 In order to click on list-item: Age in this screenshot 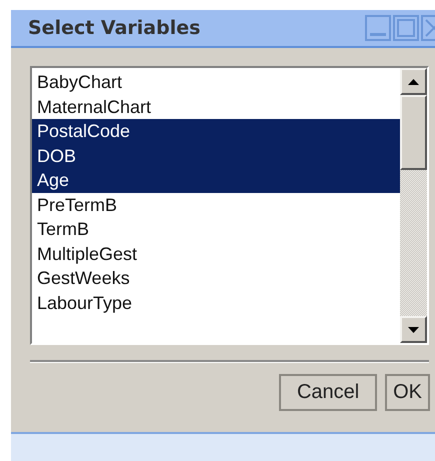, I will do `click(216, 180)`.